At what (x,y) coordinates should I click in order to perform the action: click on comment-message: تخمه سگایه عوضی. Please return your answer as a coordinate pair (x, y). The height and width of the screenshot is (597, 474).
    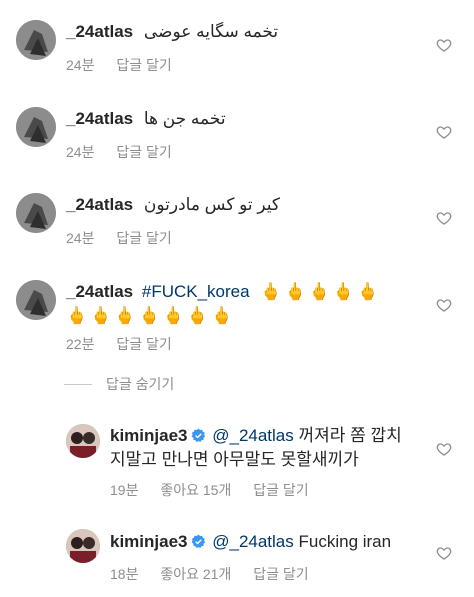
    Looking at the image, I should click on (211, 31).